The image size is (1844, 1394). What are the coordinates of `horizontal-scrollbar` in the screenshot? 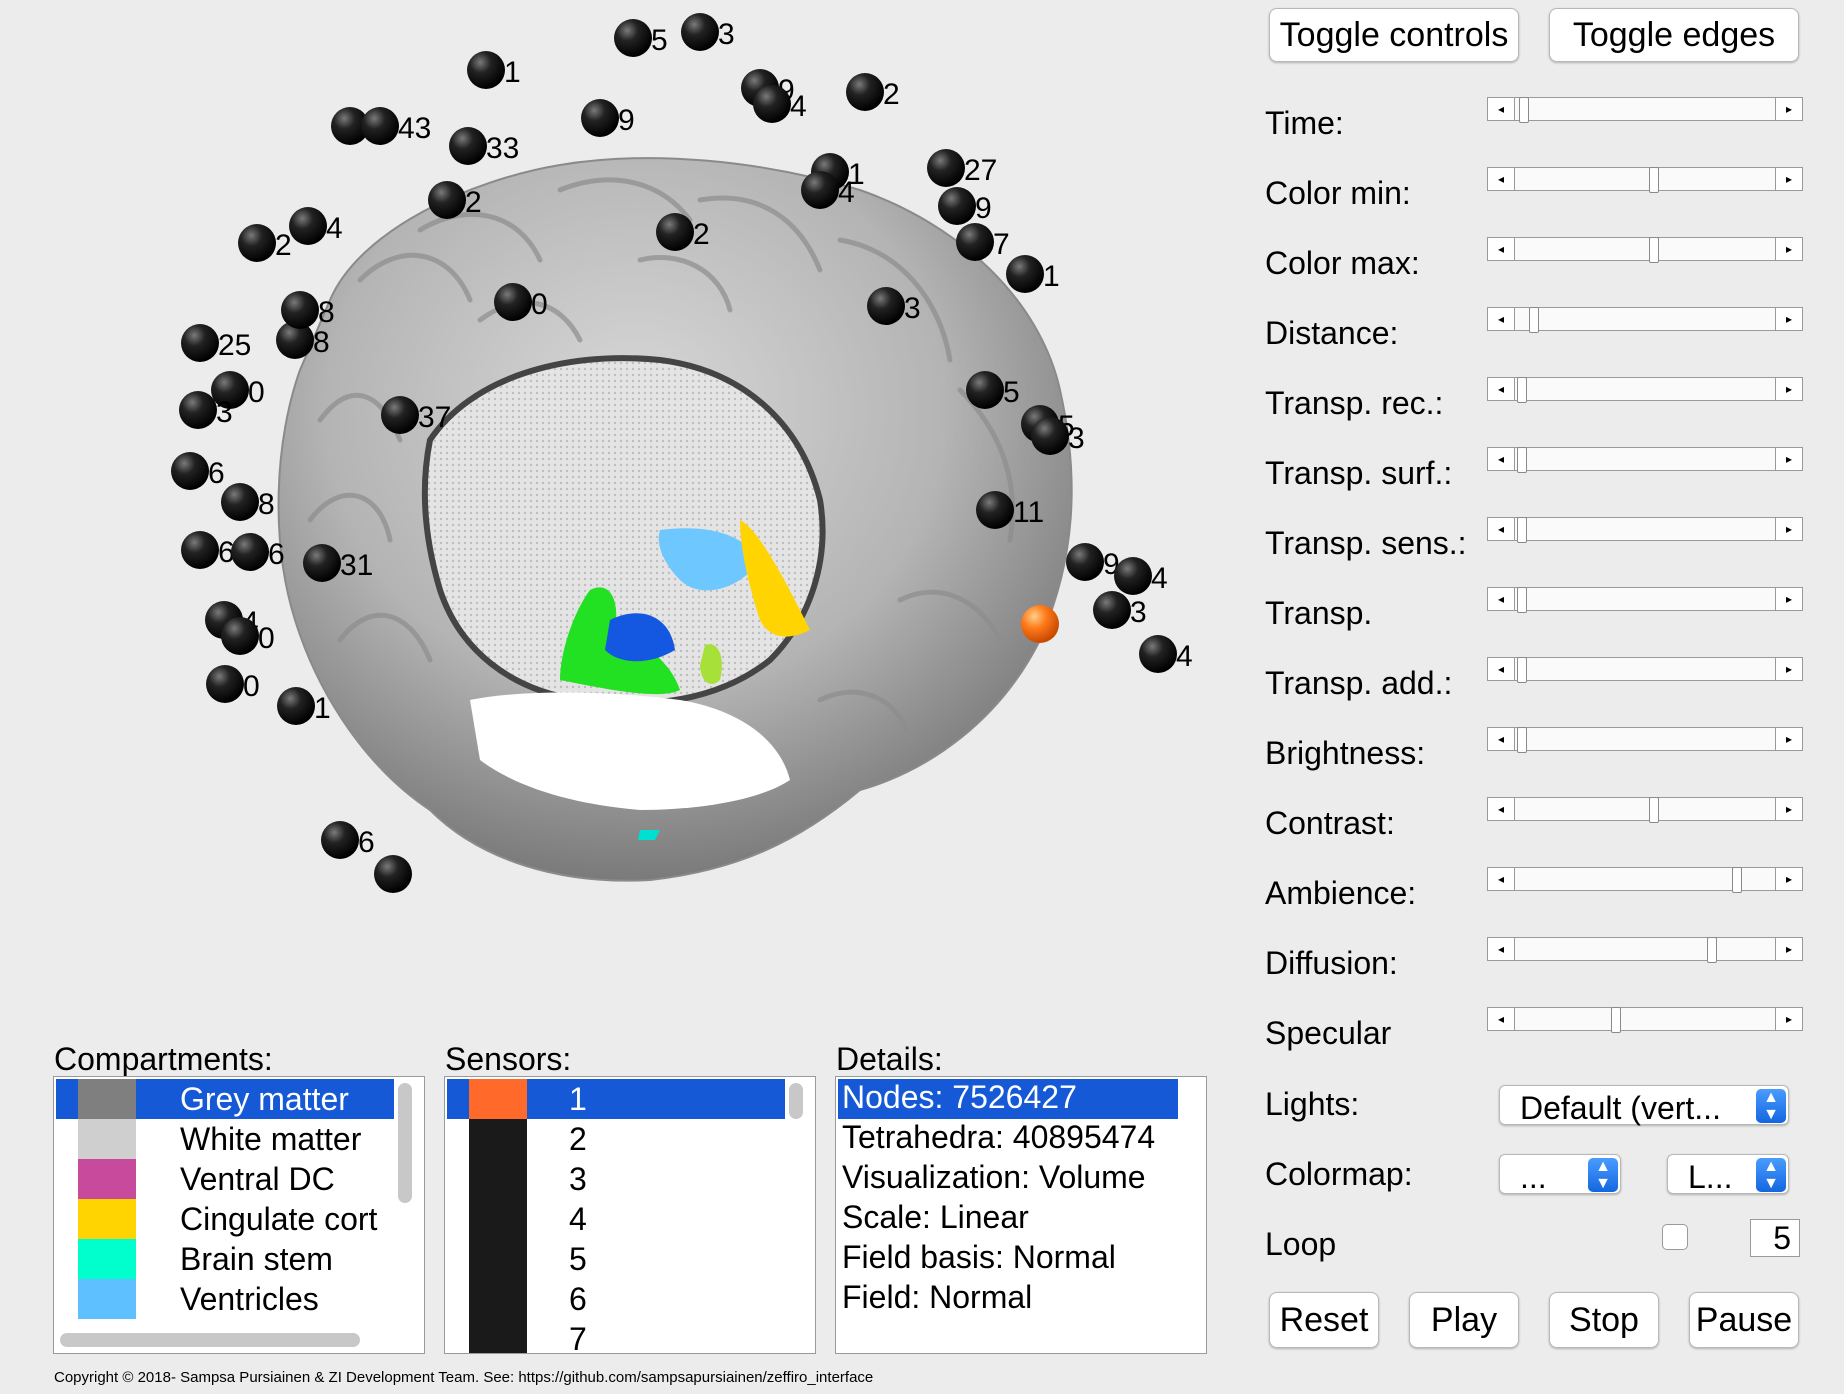 It's located at (210, 1340).